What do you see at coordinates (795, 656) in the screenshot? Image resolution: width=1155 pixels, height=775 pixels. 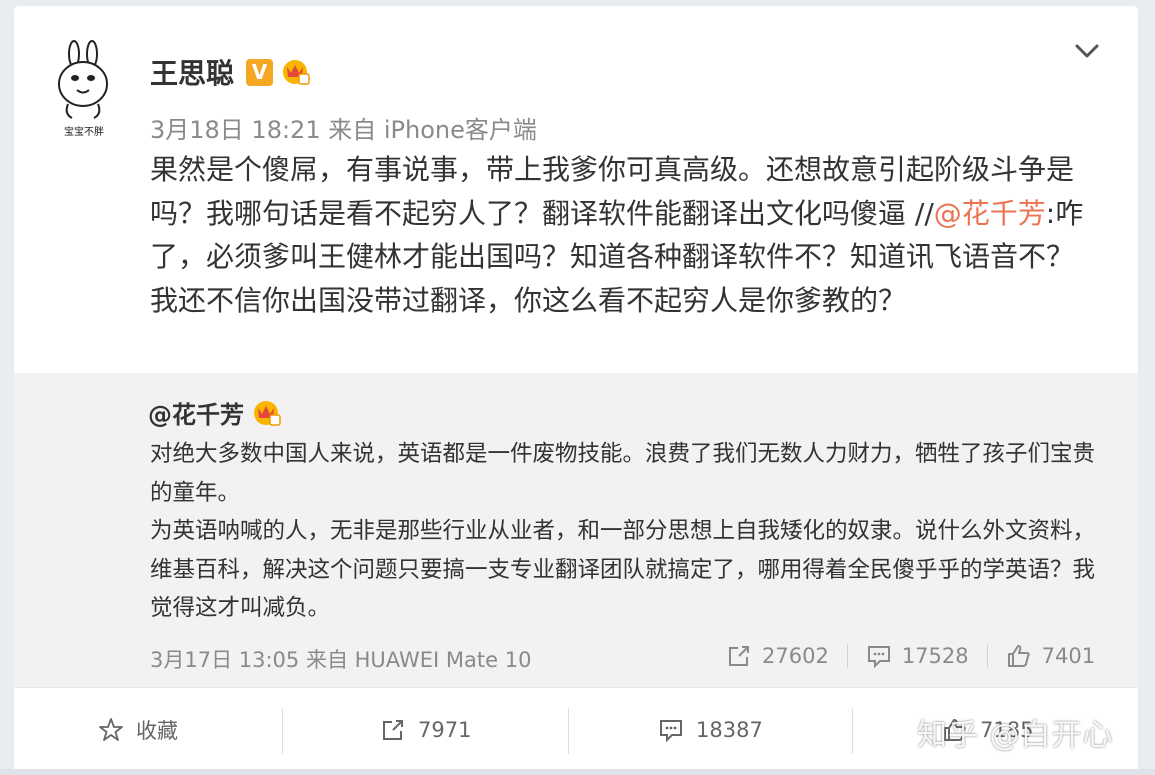 I see `repost-forward-count: 27602` at bounding box center [795, 656].